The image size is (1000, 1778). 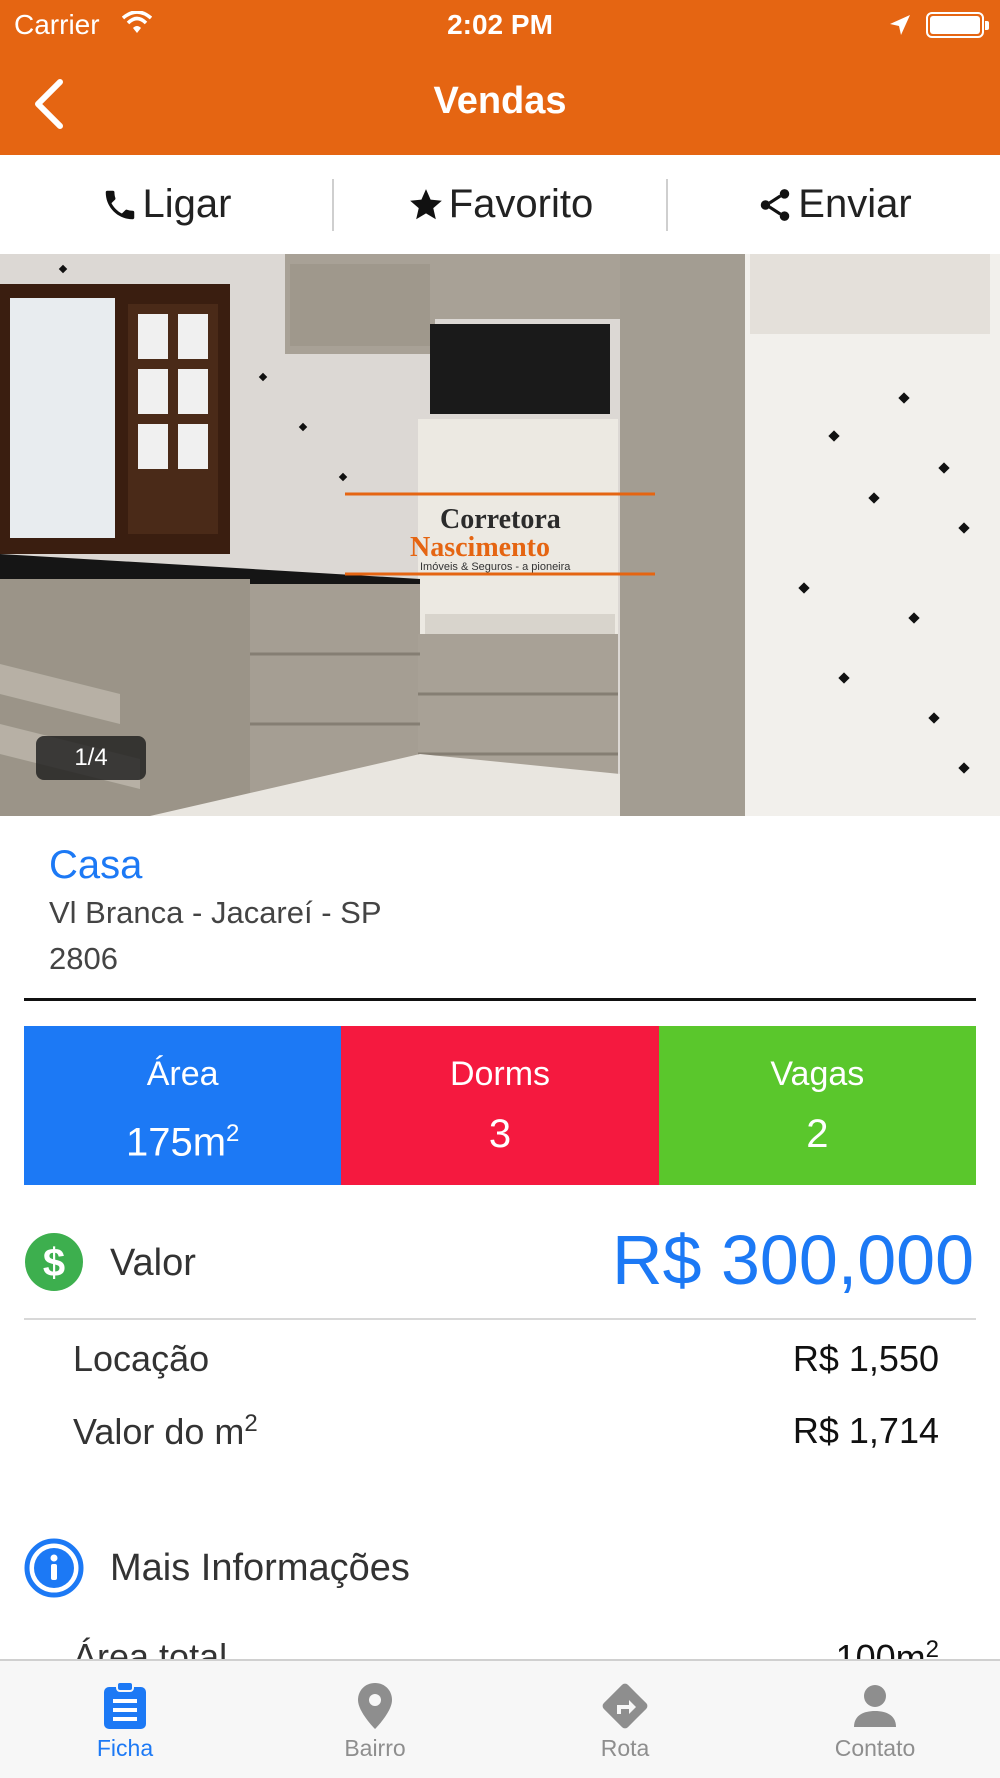 What do you see at coordinates (153, 1263) in the screenshot?
I see `price-label: Valor` at bounding box center [153, 1263].